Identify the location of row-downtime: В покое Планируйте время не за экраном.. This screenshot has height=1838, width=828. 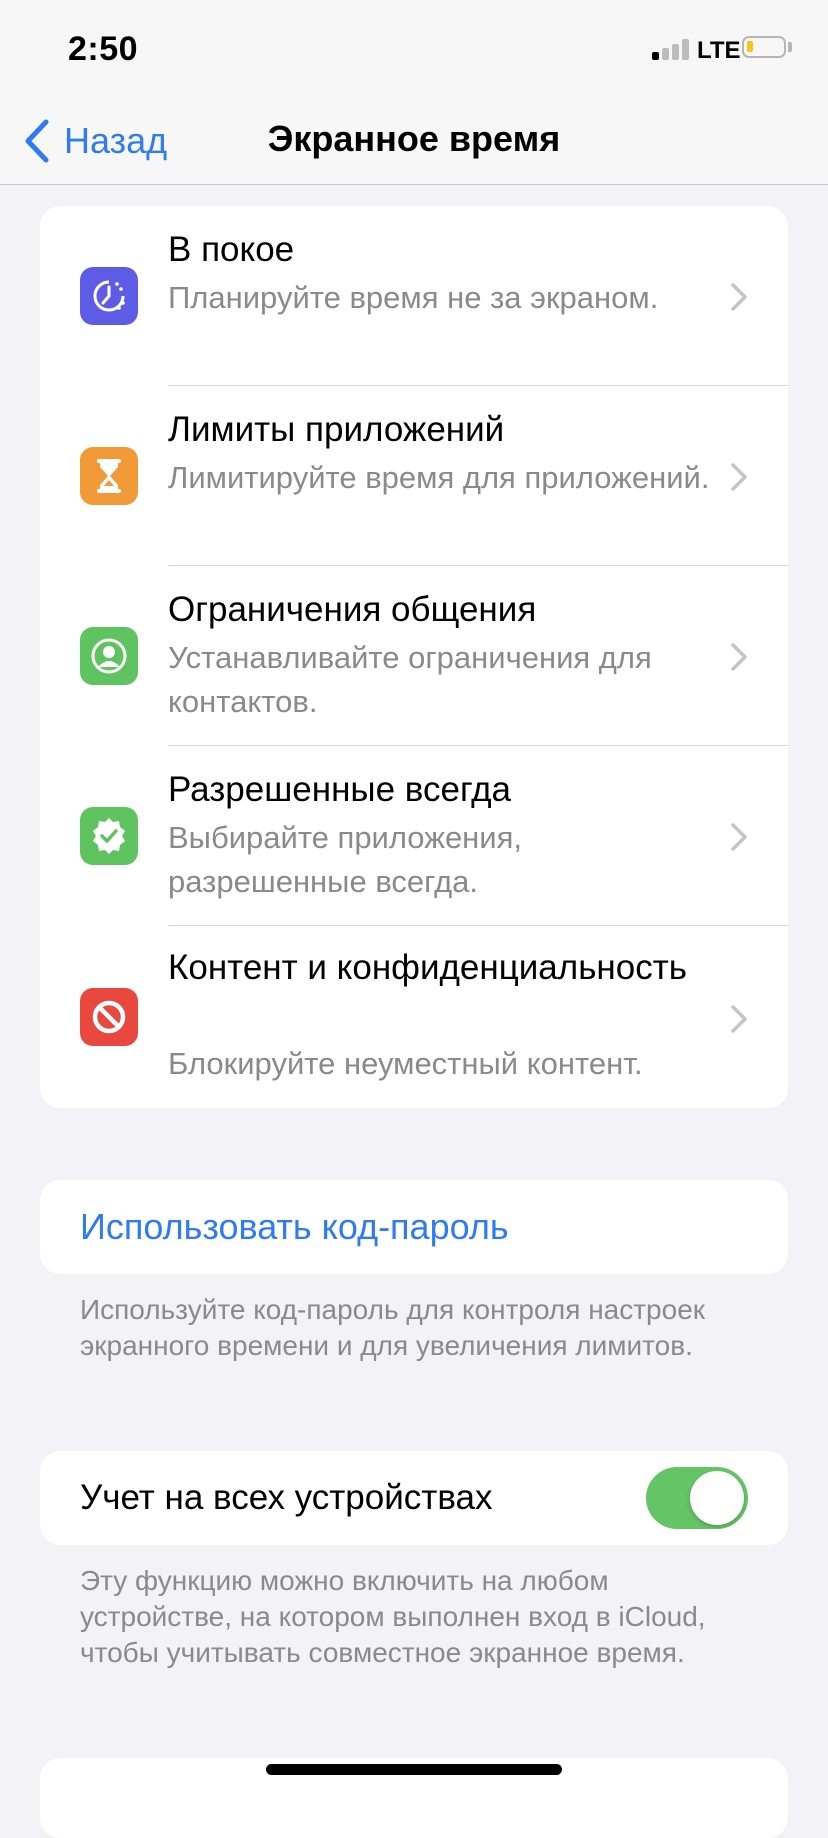
(414, 296).